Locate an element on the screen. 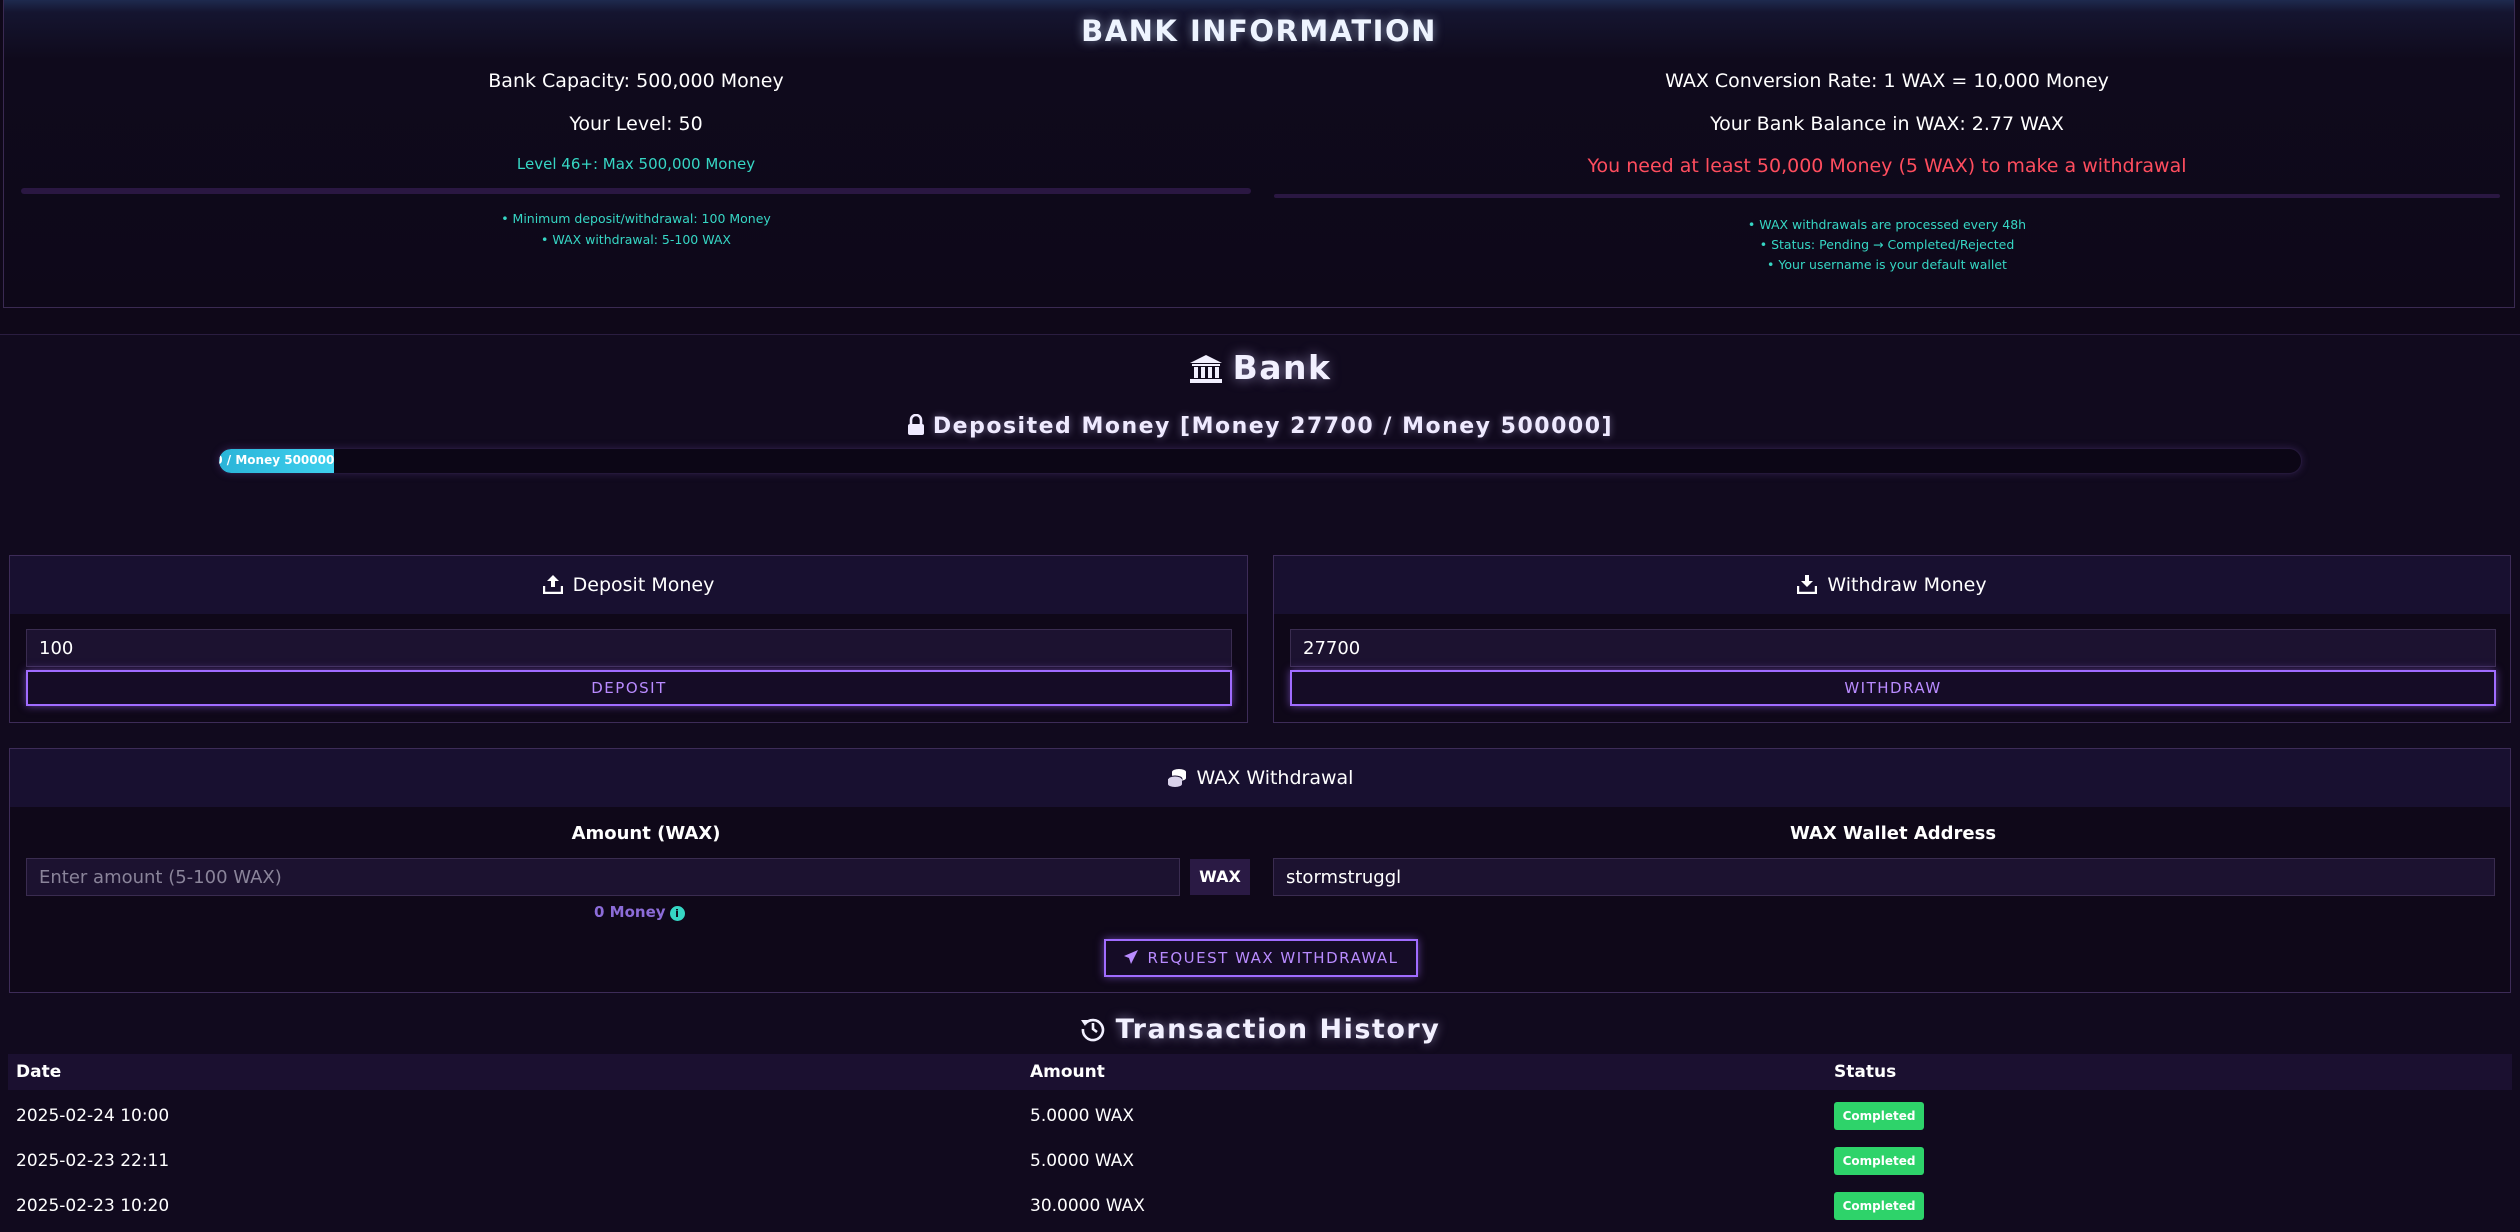 This screenshot has width=2520, height=1232. note-wallet: • Your username is your default wallet is located at coordinates (1887, 264).